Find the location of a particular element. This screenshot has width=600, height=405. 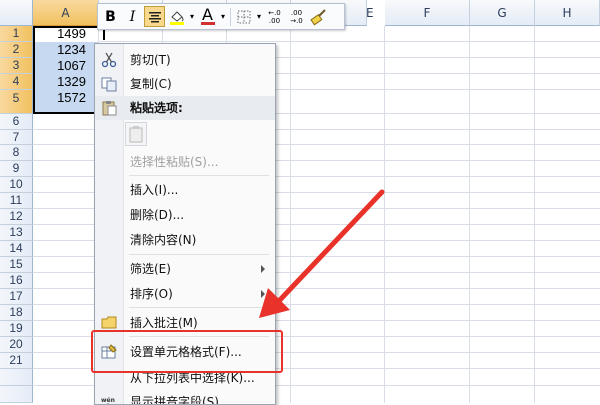

mini-toolbar: B I ▾ A ▾ ▾ ←.0 .00 .00 →.0 is located at coordinates (221, 16).